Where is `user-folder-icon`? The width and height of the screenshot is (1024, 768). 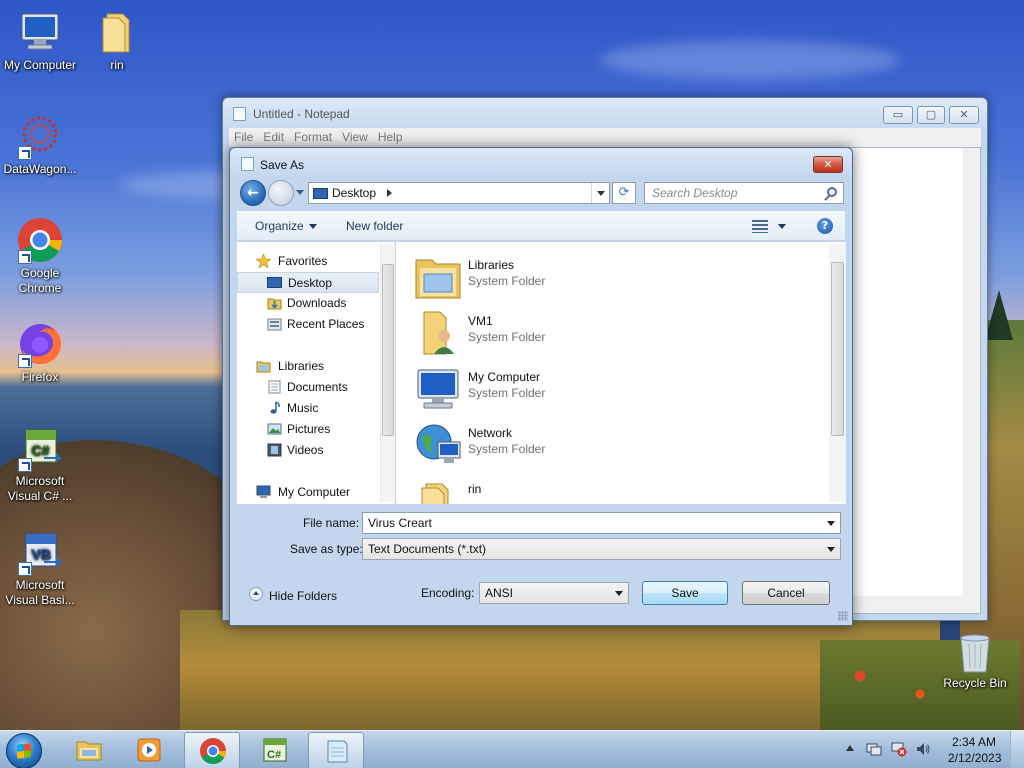
user-folder-icon is located at coordinates (438, 333).